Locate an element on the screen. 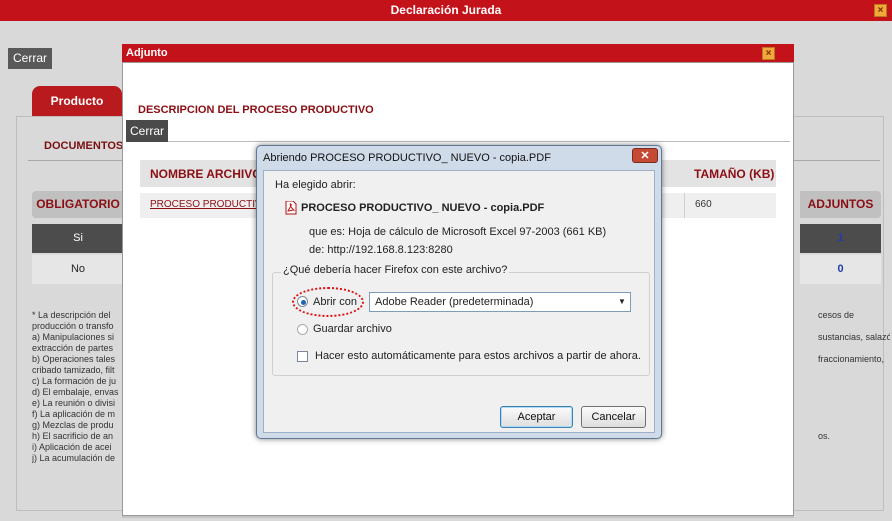 The image size is (892, 521). divider is located at coordinates (459, 141).